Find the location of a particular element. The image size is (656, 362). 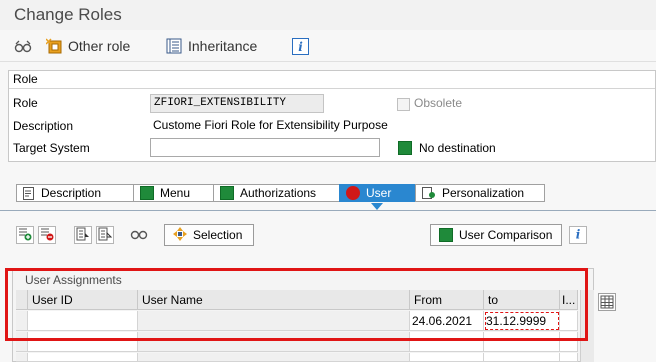

deselect-all-icon is located at coordinates (105, 235).